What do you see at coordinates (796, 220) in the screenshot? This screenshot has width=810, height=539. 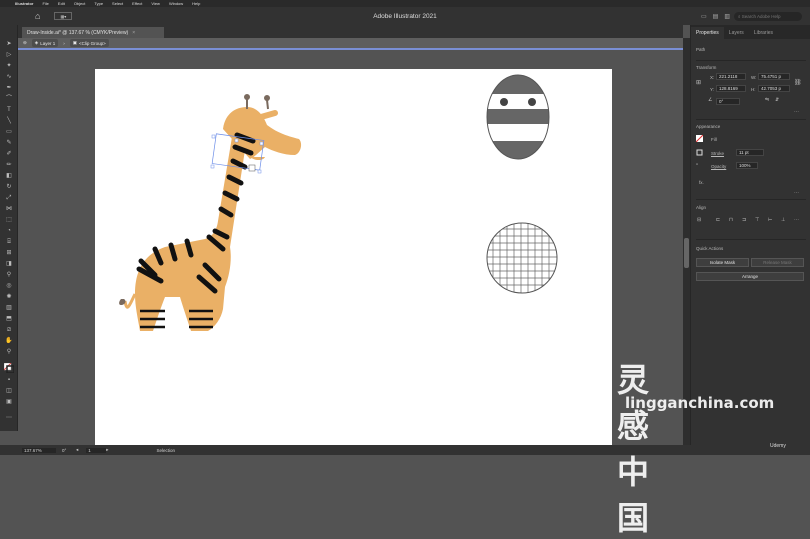 I see `align-more-icon: ⋯` at bounding box center [796, 220].